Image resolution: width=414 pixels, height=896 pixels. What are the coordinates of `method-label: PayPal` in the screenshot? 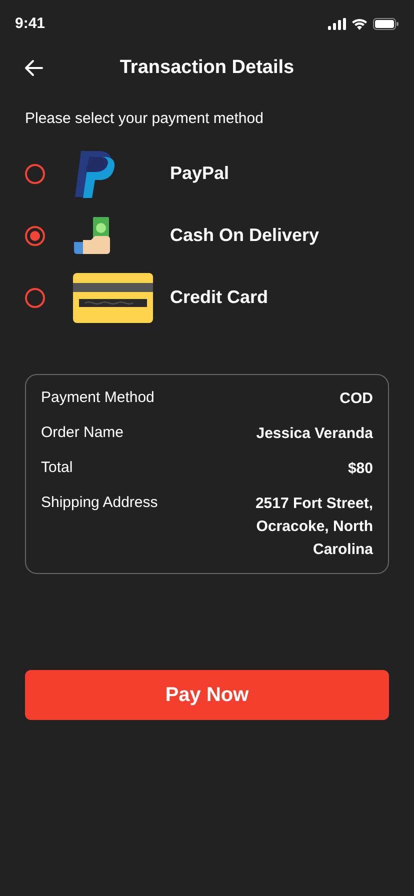 It's located at (200, 173).